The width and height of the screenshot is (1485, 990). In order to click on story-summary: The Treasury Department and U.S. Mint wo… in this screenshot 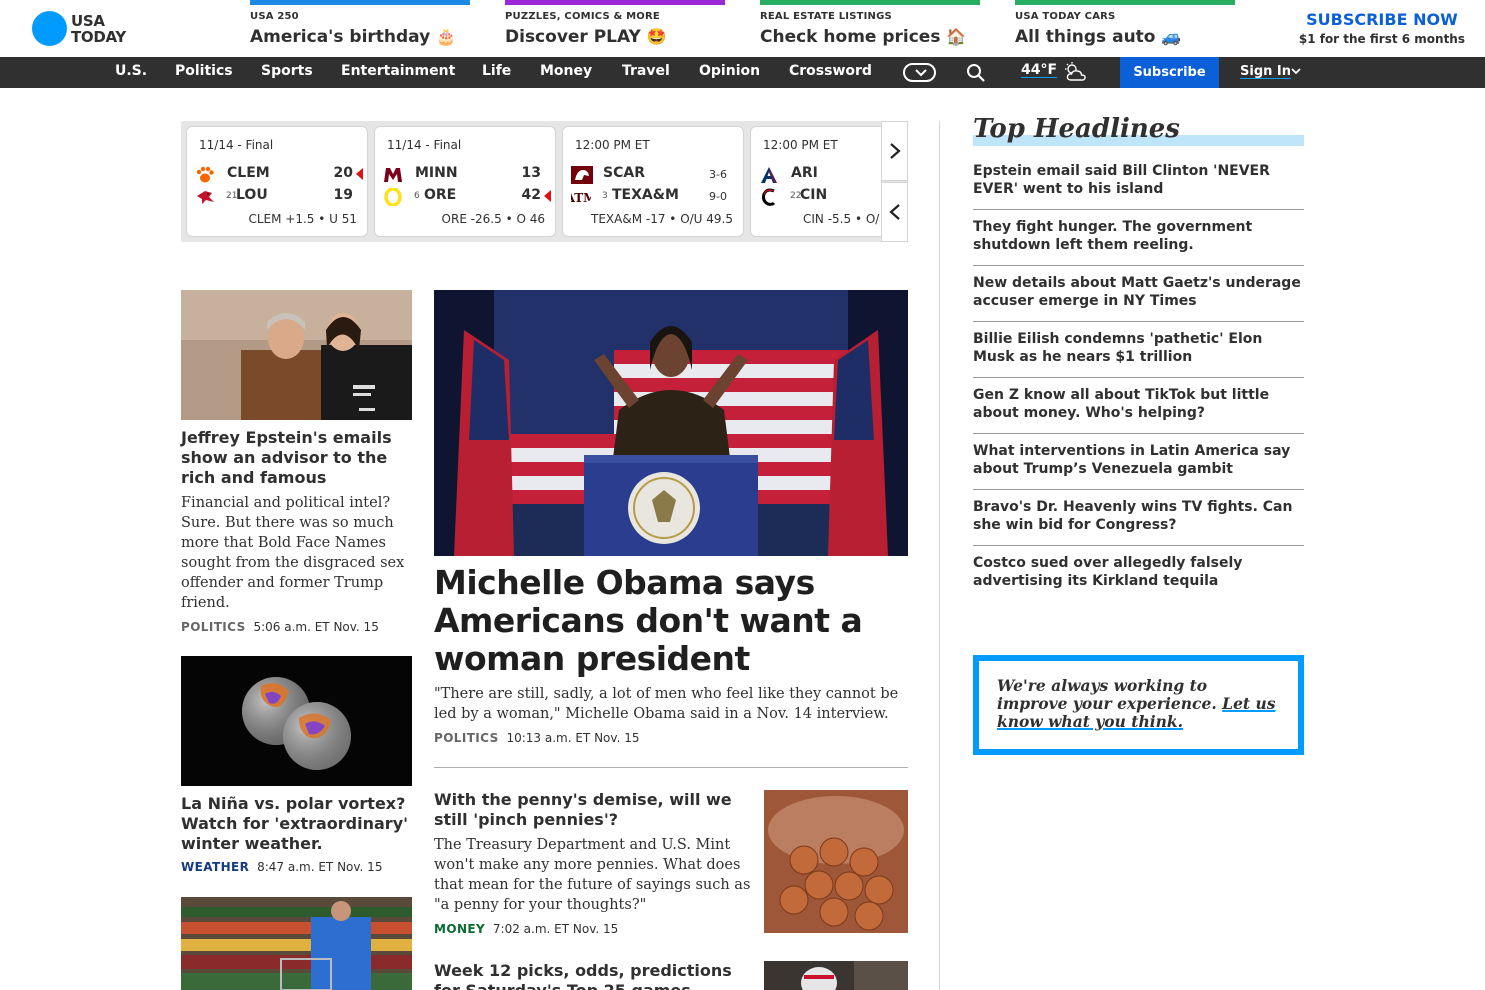, I will do `click(592, 875)`.